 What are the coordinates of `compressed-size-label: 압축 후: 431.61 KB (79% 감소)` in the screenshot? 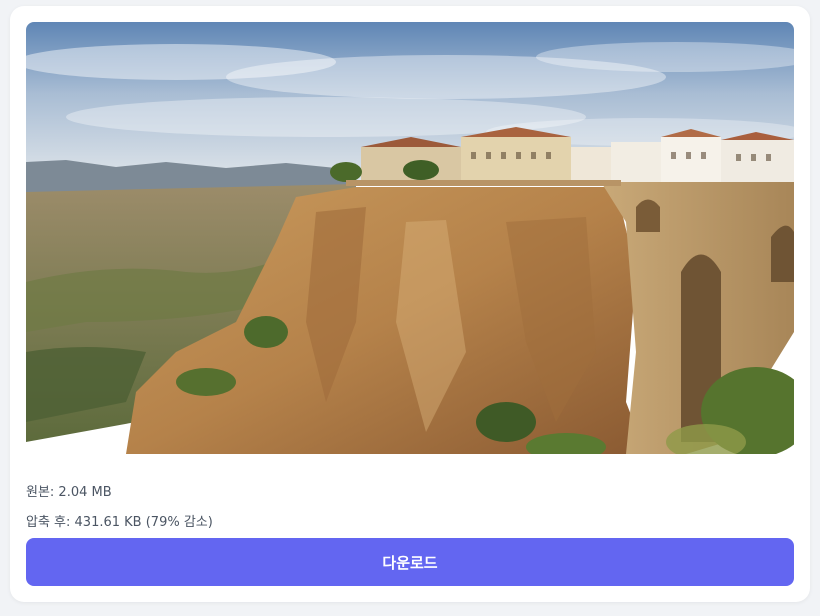 It's located at (119, 522).